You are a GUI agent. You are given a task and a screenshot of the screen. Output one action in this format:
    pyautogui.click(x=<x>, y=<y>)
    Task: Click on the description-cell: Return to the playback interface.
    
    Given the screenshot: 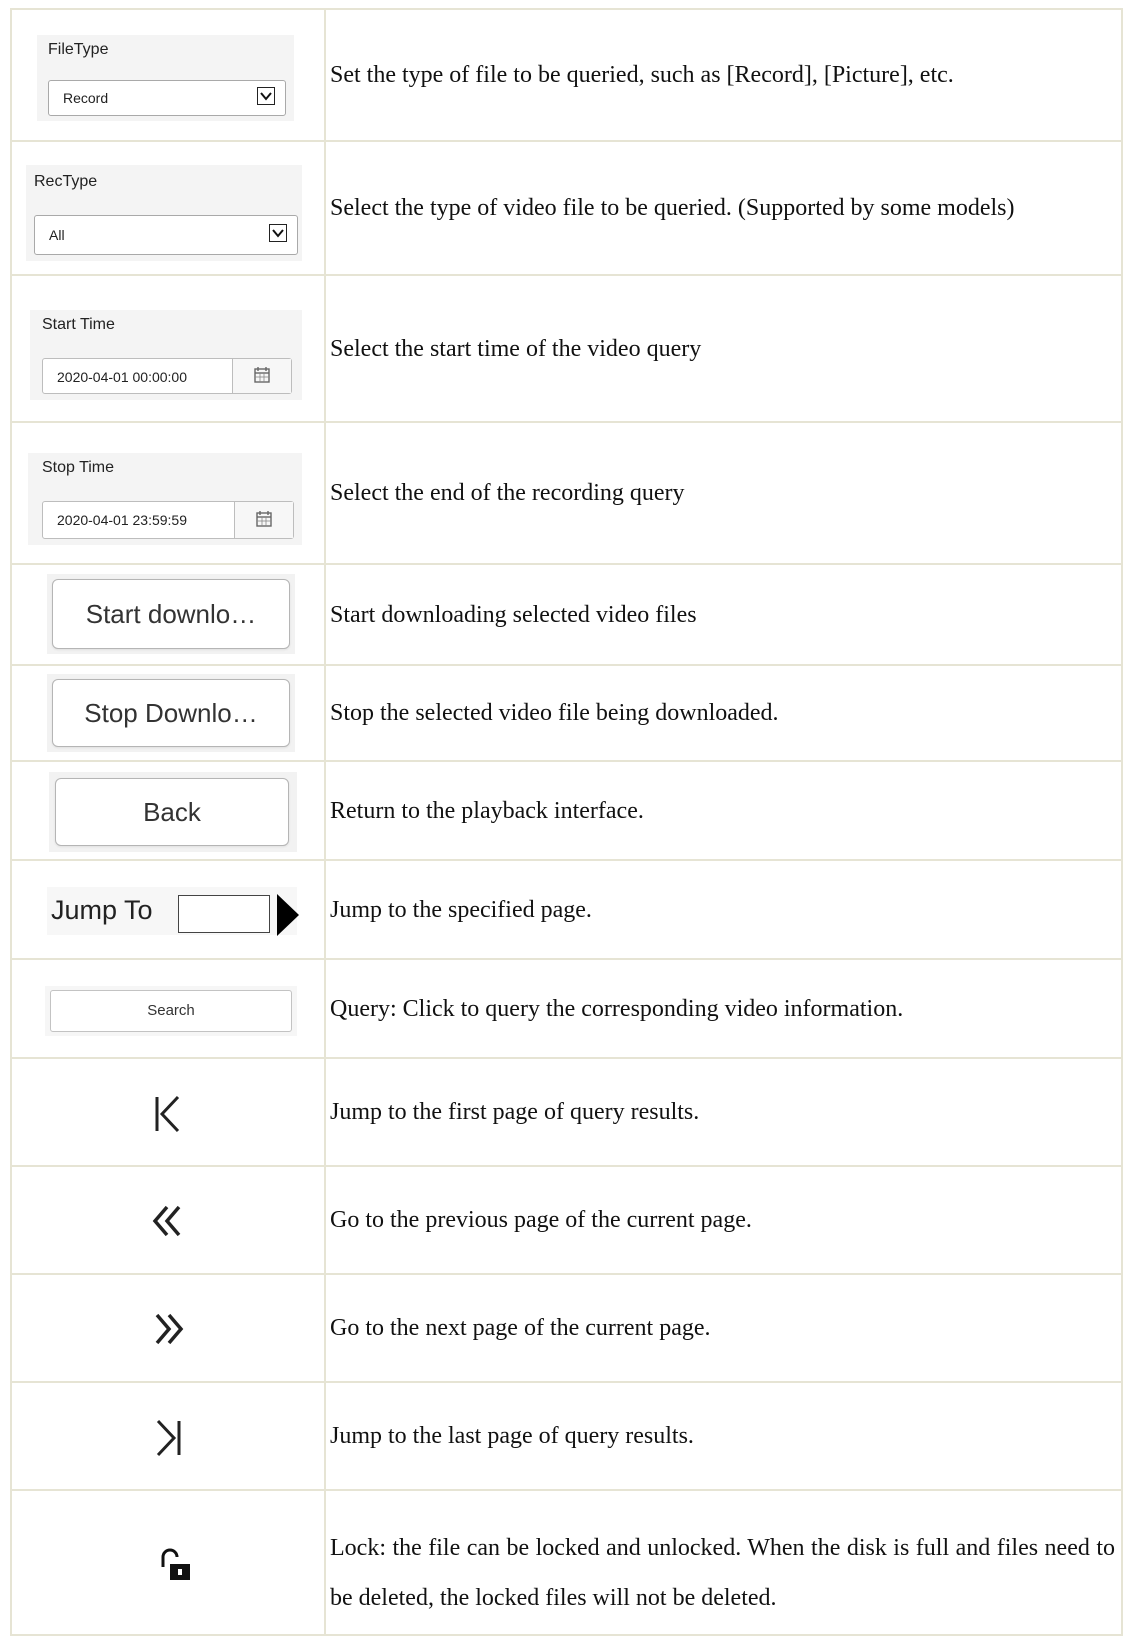 What is the action you would take?
    pyautogui.click(x=723, y=810)
    